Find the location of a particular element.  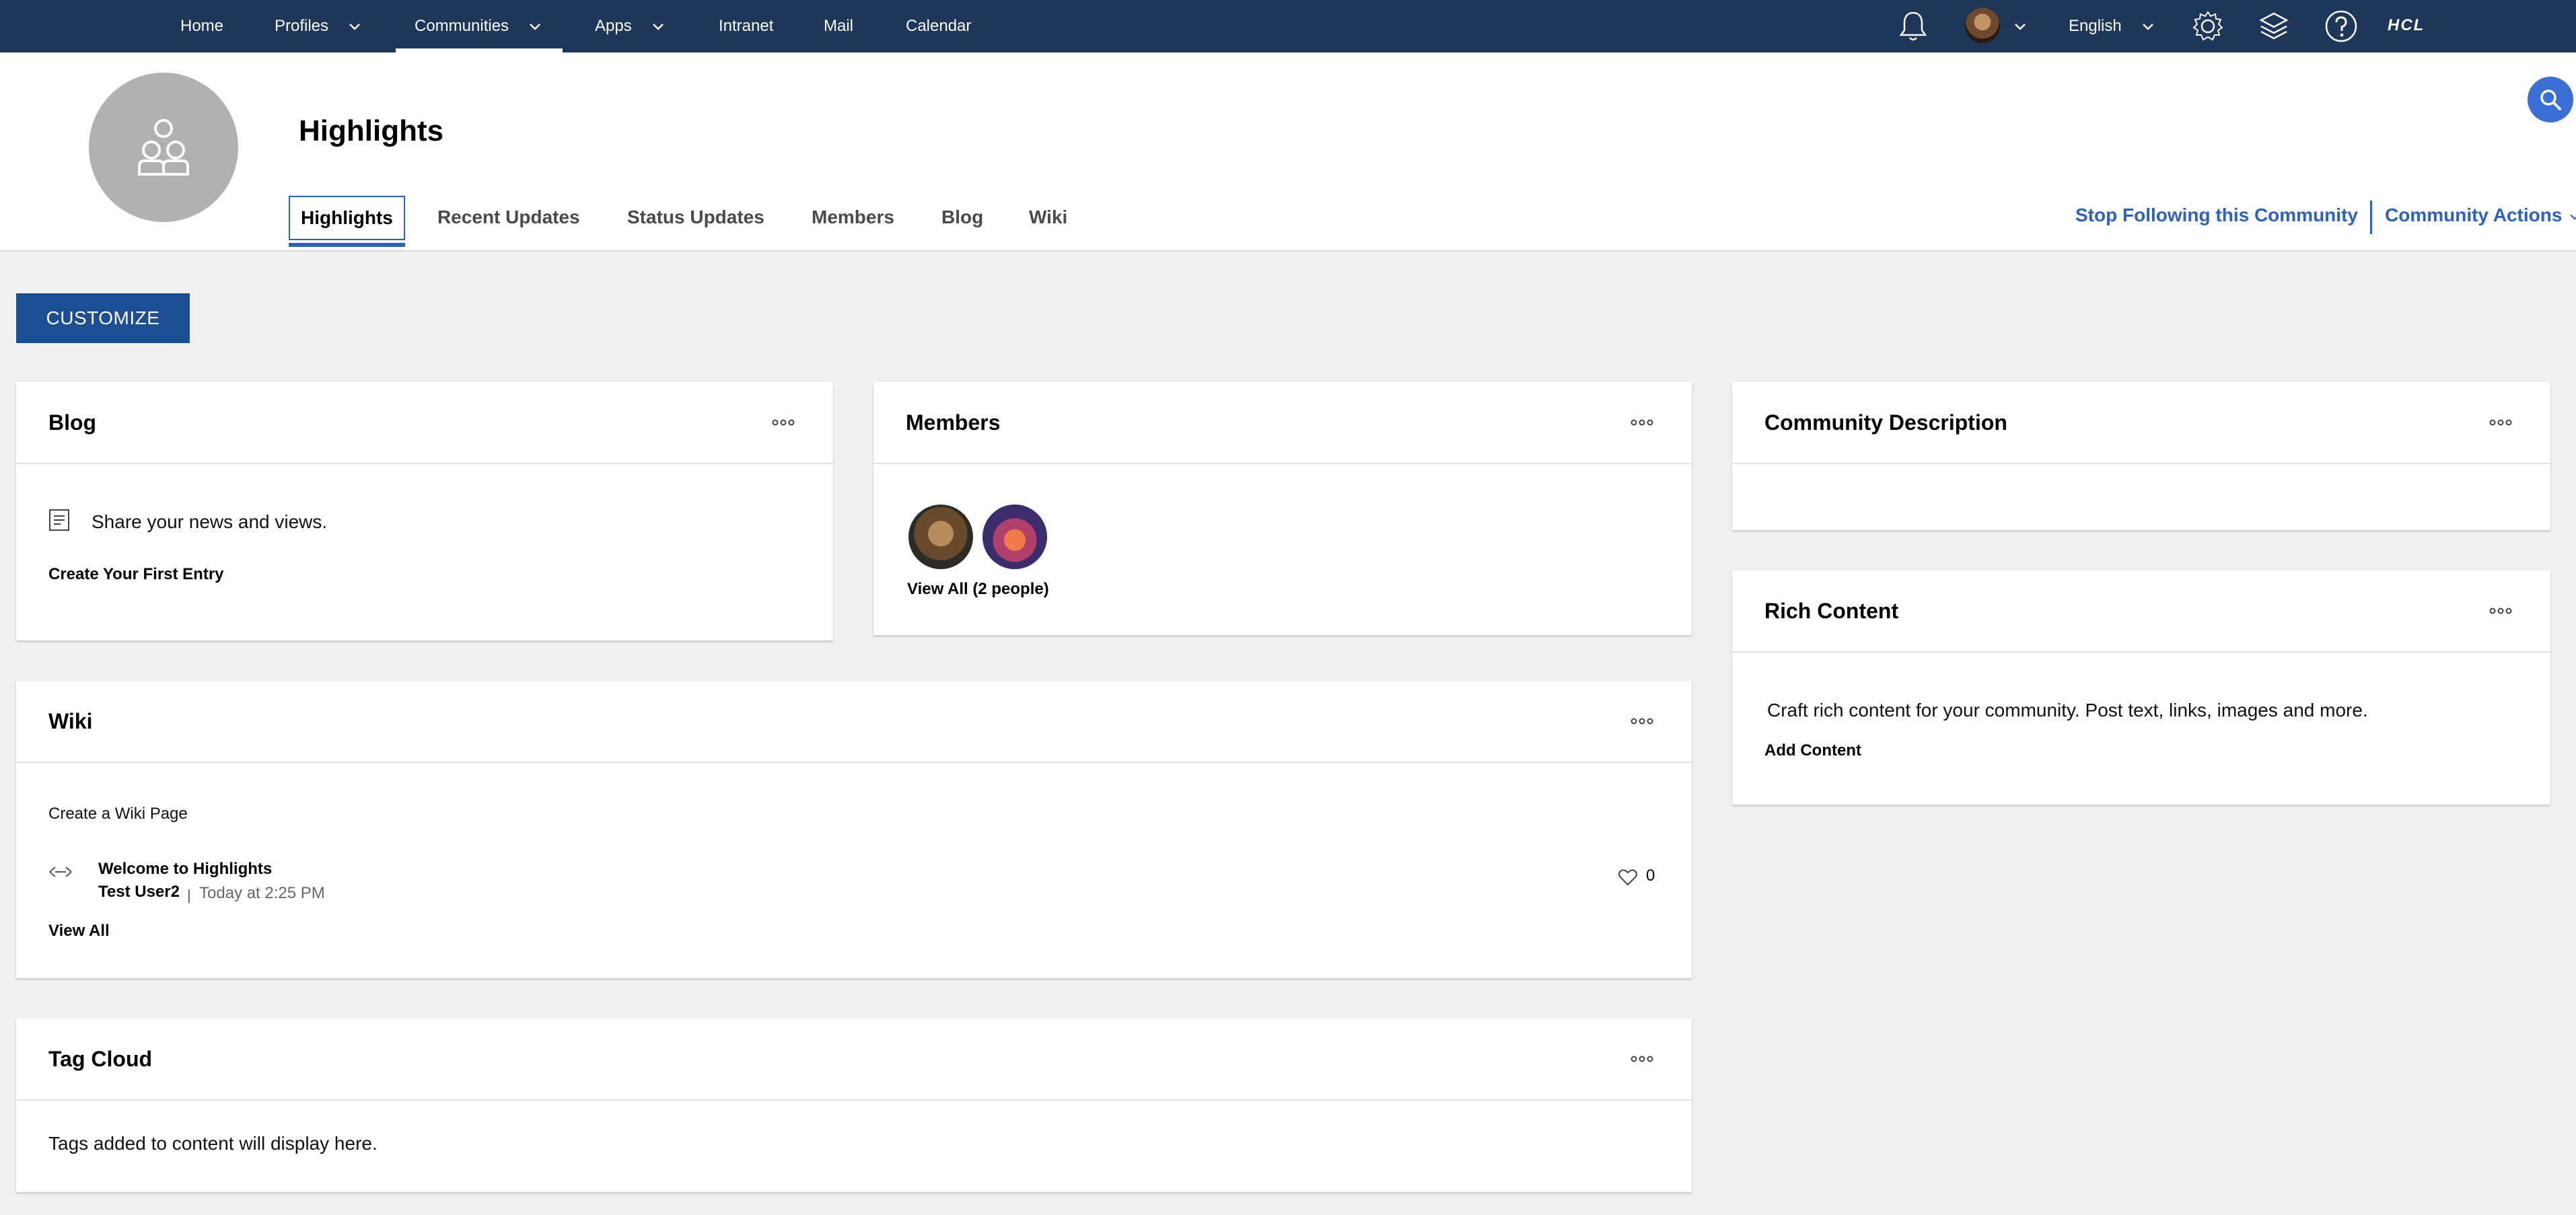

community-description-card: Community Description is located at coordinates (2141, 456).